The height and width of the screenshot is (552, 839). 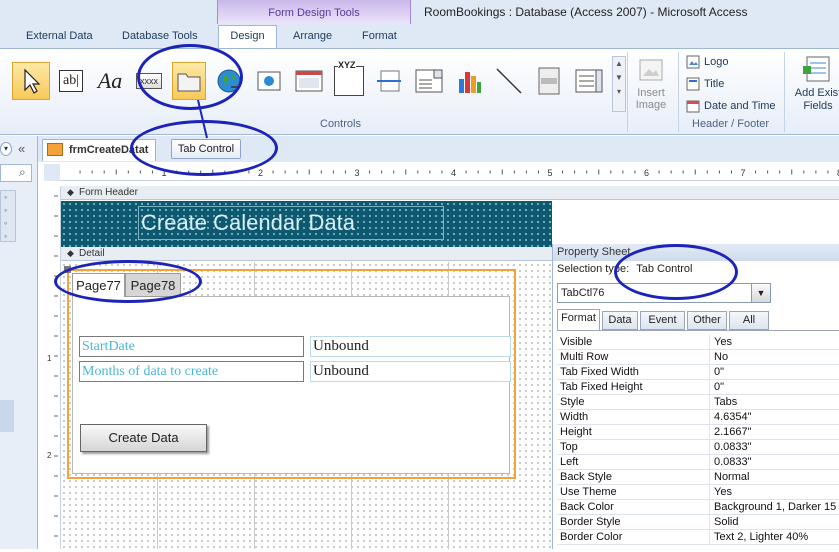 I want to click on property-value: Normal, so click(x=774, y=477).